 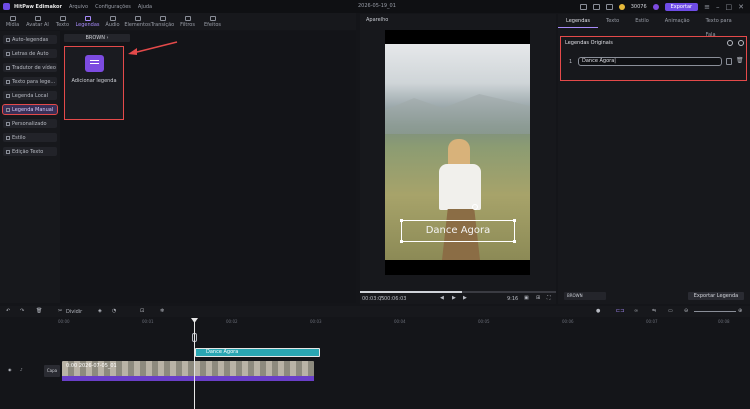 I want to click on ruler-mark: 00:04, so click(x=400, y=321).